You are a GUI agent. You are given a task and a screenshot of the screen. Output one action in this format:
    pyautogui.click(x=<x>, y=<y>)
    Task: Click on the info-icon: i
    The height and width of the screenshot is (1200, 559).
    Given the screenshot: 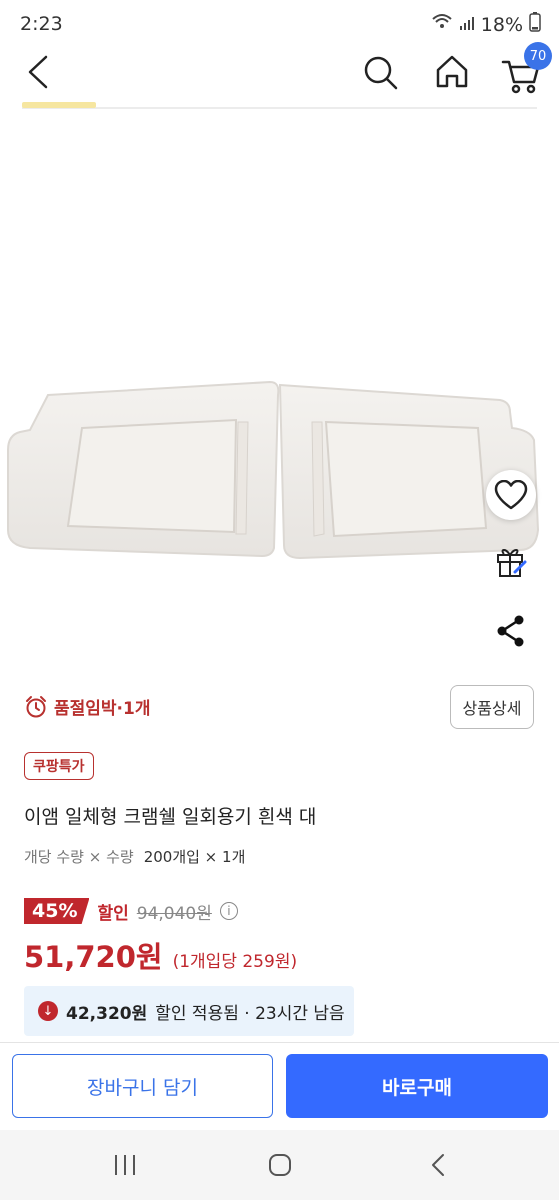 What is the action you would take?
    pyautogui.click(x=228, y=911)
    